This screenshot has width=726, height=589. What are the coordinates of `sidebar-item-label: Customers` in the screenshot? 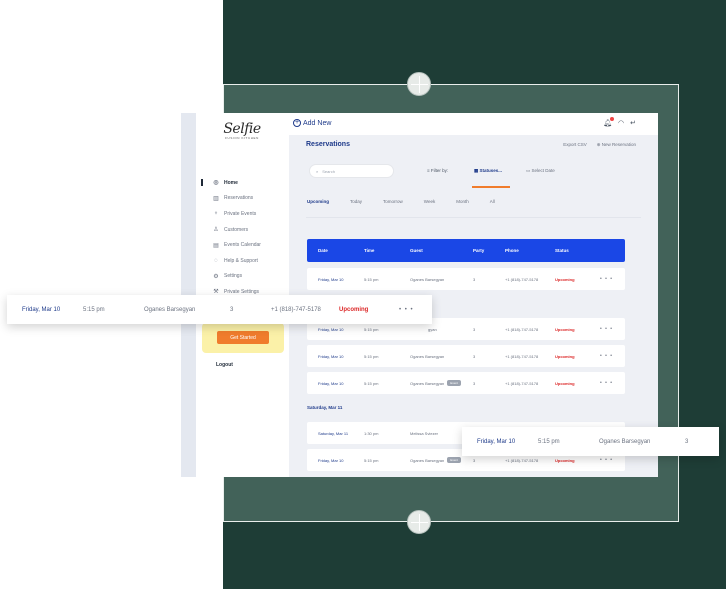 It's located at (236, 229).